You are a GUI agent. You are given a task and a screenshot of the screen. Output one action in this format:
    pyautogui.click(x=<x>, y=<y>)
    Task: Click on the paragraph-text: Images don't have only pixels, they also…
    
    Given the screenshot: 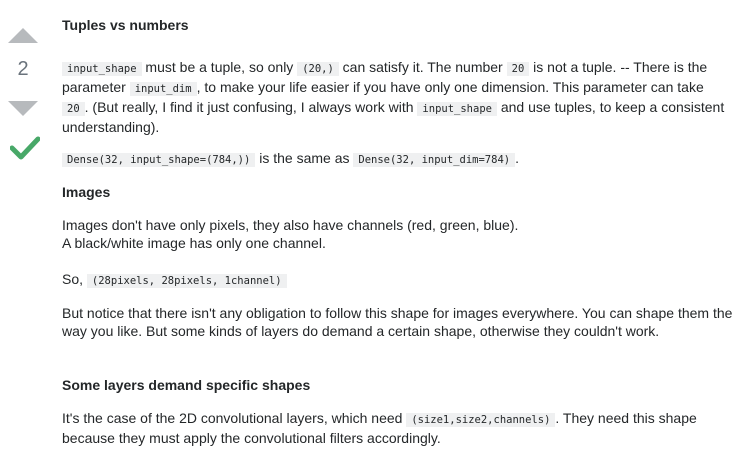 What is the action you would take?
    pyautogui.click(x=290, y=225)
    